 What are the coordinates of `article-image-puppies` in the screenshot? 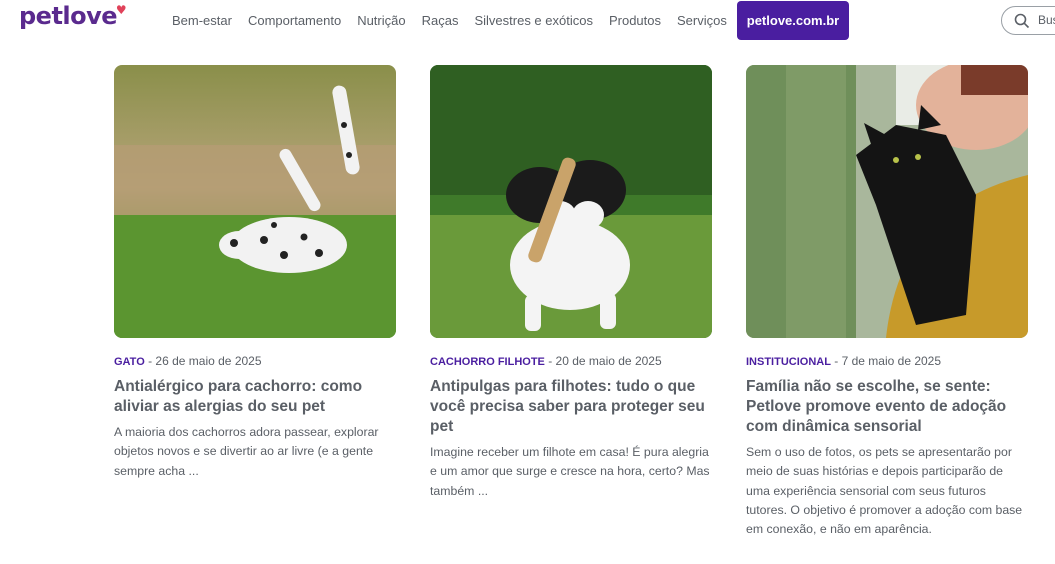 It's located at (571, 201).